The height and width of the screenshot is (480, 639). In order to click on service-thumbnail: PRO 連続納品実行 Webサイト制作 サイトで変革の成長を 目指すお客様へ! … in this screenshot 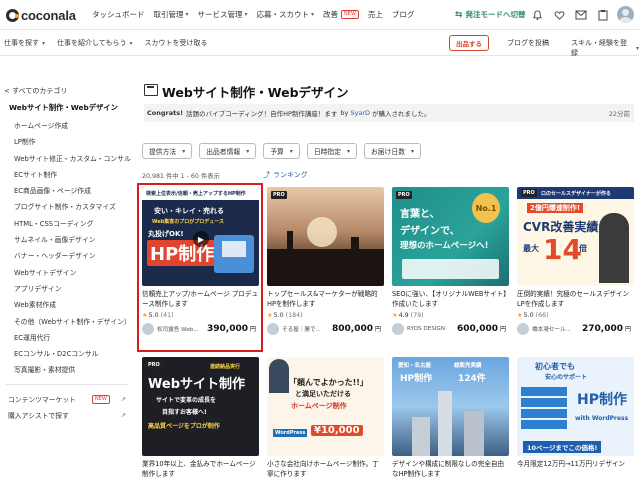, I will do `click(200, 406)`.